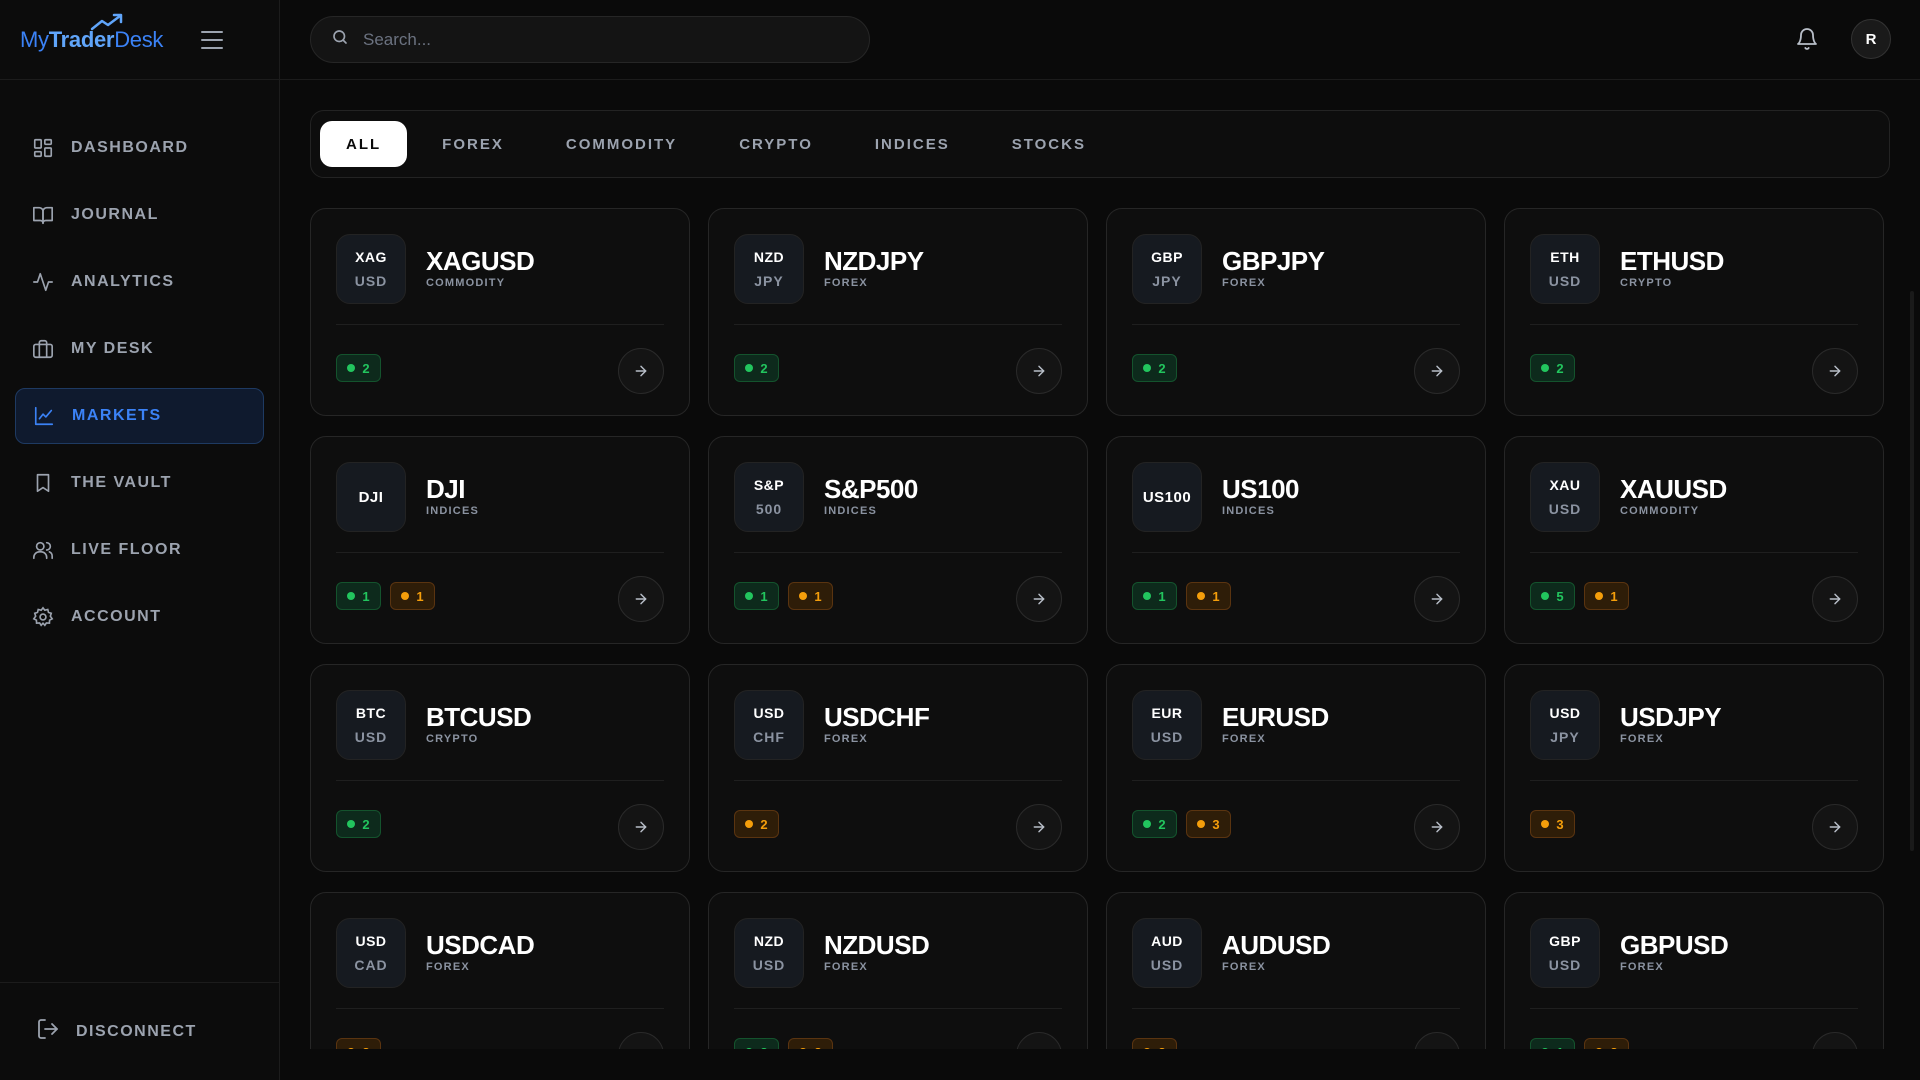 Image resolution: width=1920 pixels, height=1080 pixels. Describe the element at coordinates (1694, 970) in the screenshot. I see `market-card: GBPUSDGBPUSDFOREX12` at that location.